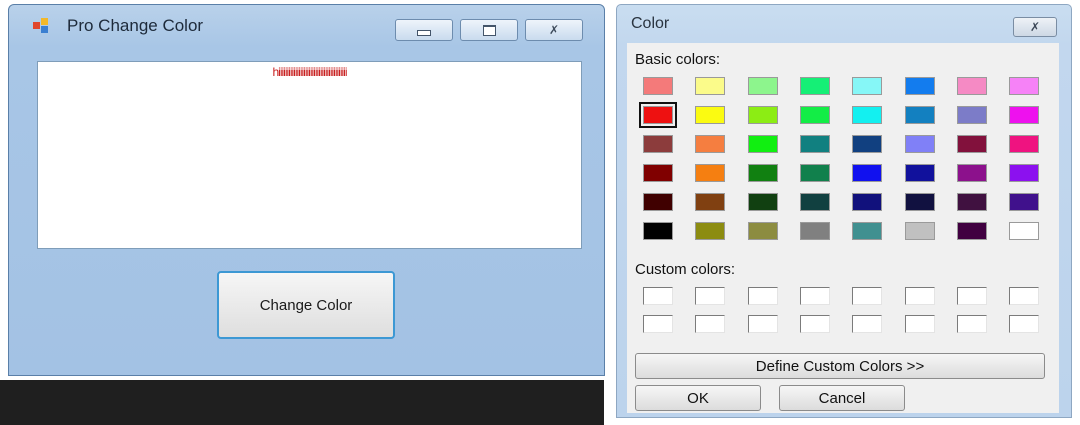  I want to click on maximize-icon, so click(489, 30).